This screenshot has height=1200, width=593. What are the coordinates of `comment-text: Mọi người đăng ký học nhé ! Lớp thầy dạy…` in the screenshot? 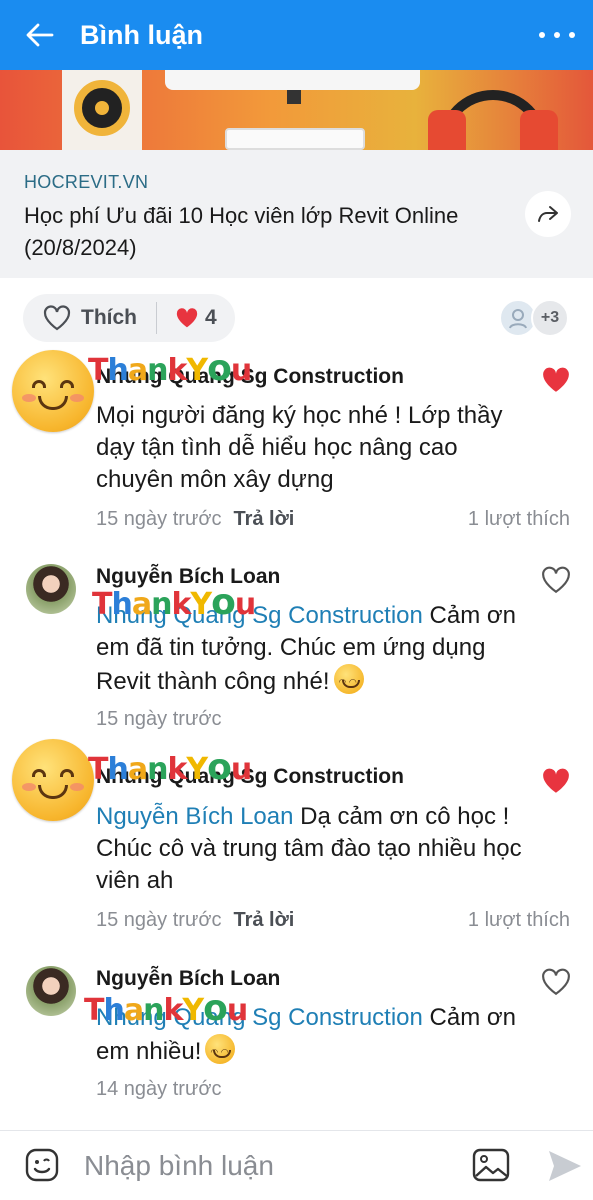 It's located at (299, 447).